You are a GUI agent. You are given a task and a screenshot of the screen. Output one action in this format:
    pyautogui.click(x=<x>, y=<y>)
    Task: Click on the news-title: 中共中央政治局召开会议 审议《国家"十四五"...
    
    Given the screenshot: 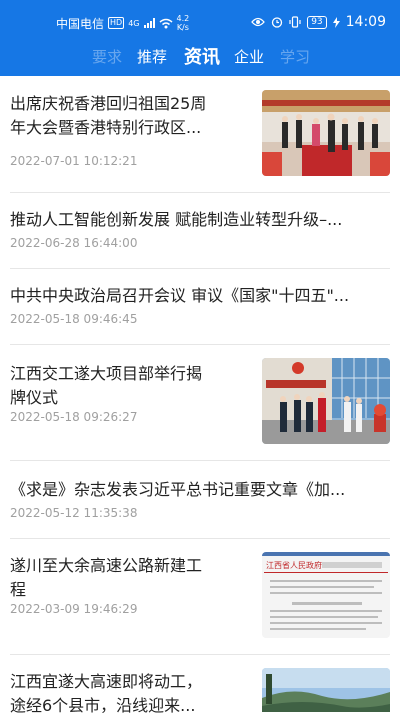 What is the action you would take?
    pyautogui.click(x=180, y=295)
    